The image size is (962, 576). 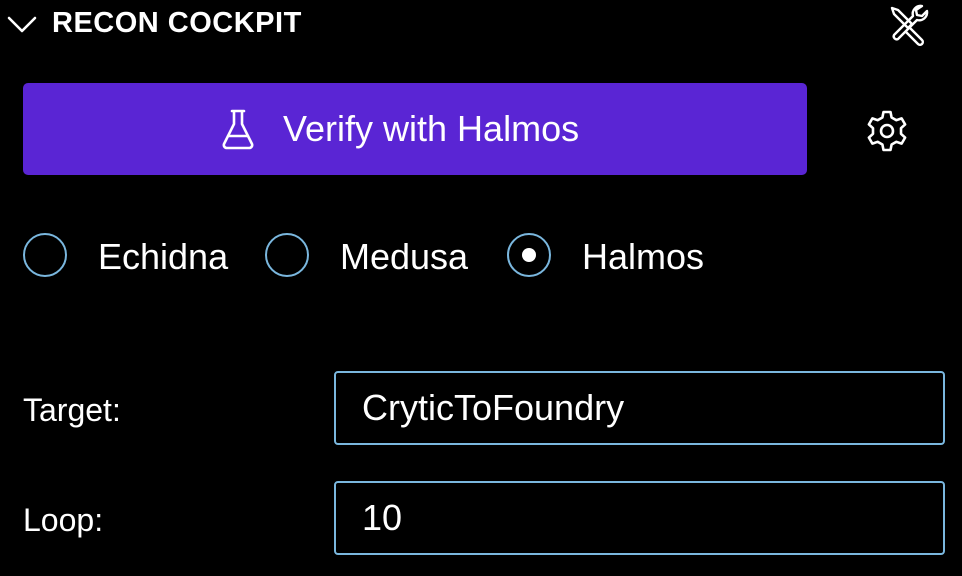 I want to click on radio-medusa: Medusa, so click(x=380, y=257).